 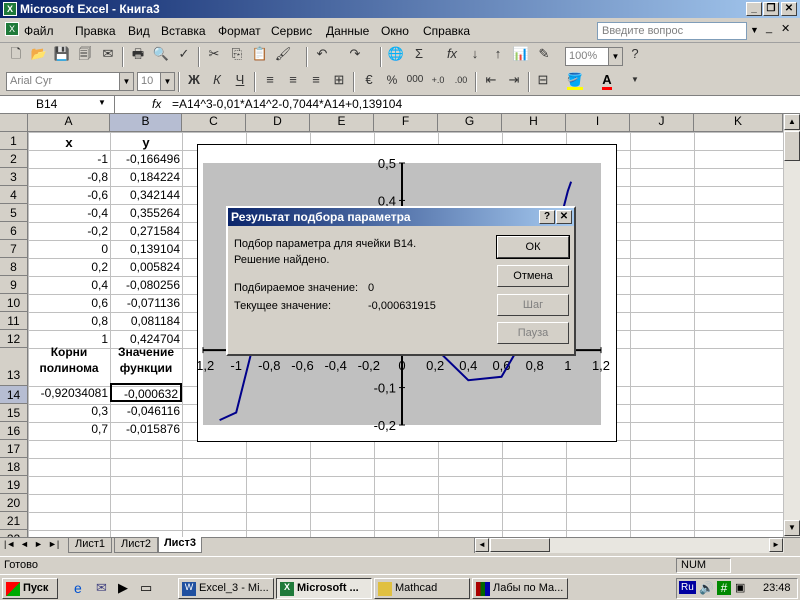 I want to click on cell-b14-active: -0,000632, so click(x=146, y=392).